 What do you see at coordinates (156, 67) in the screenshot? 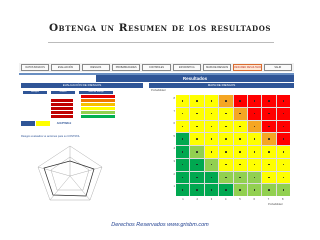
I see `toolbar-tab: CONTROLES` at bounding box center [156, 67].